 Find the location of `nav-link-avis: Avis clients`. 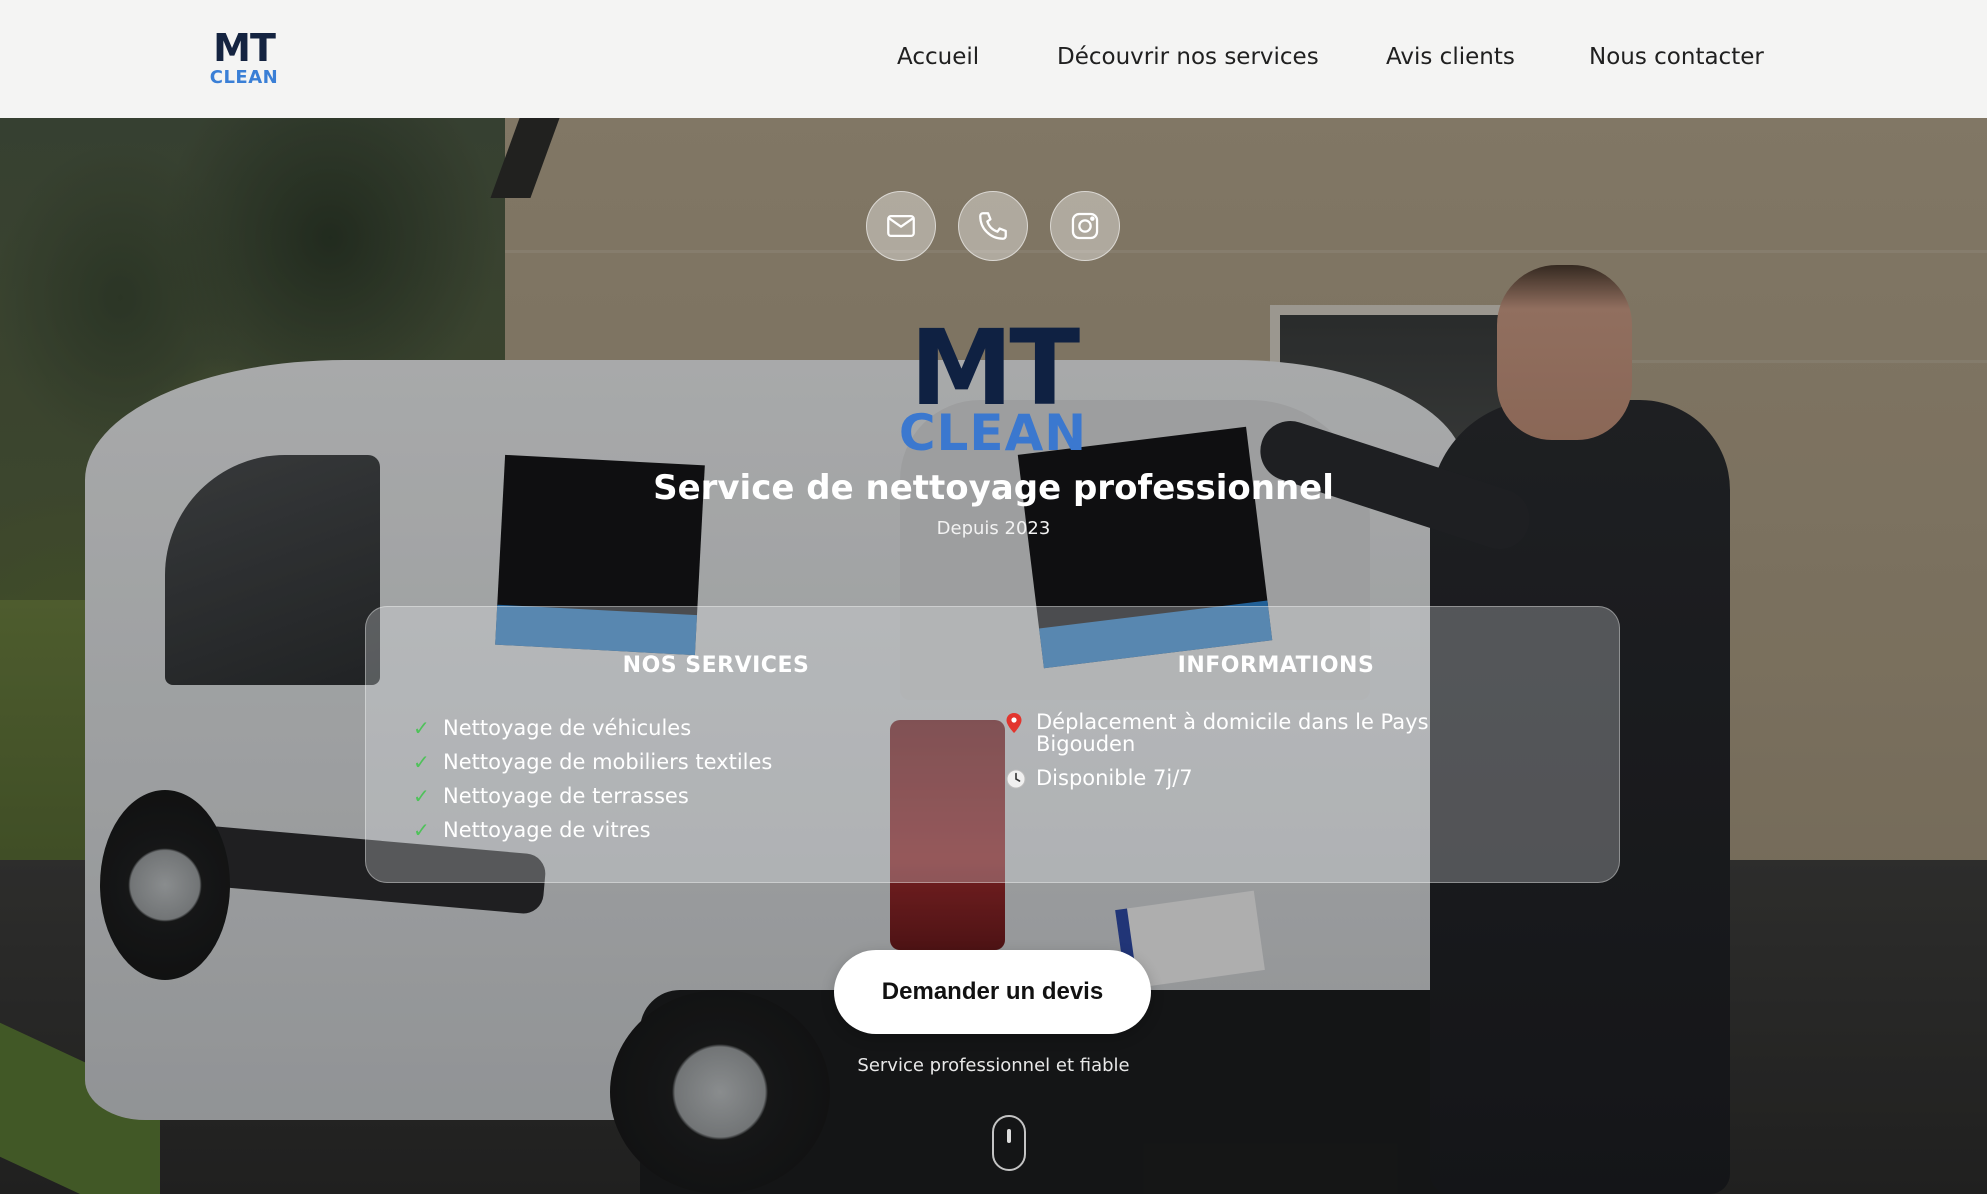

nav-link-avis: Avis clients is located at coordinates (1450, 57).